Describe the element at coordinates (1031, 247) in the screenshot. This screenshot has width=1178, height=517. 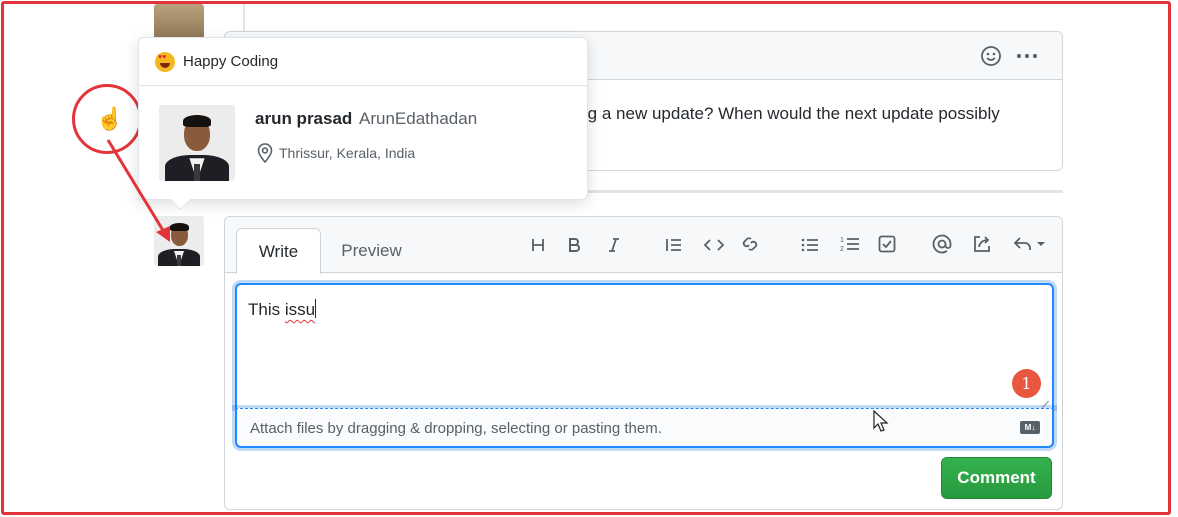
I see `saved-replies-icon` at that location.